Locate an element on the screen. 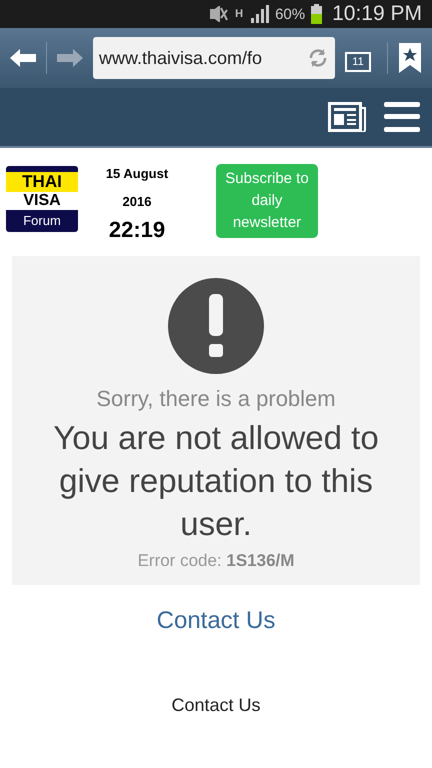 The image size is (432, 768). date-label: 15 August 2016 is located at coordinates (137, 188).